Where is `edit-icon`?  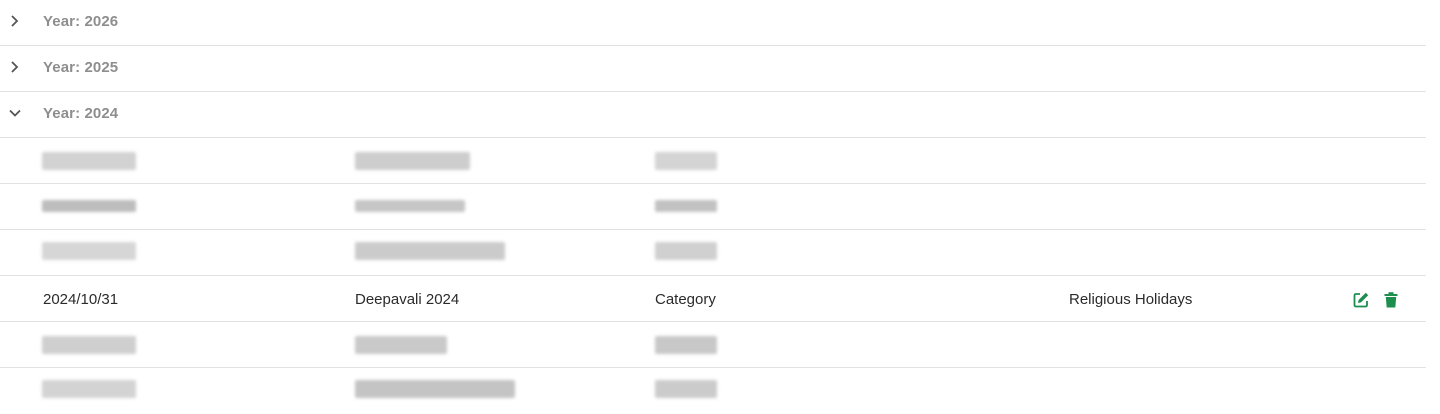 edit-icon is located at coordinates (1361, 300).